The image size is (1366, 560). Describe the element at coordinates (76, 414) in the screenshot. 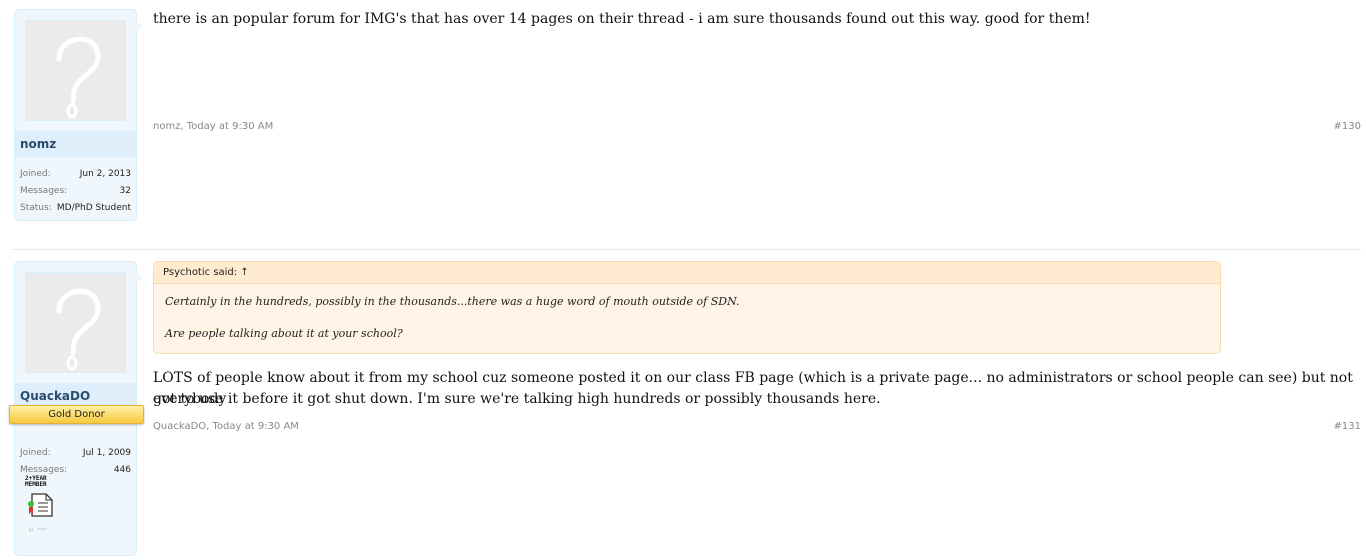

I see `gold-donor-banner: Gold Donor` at that location.